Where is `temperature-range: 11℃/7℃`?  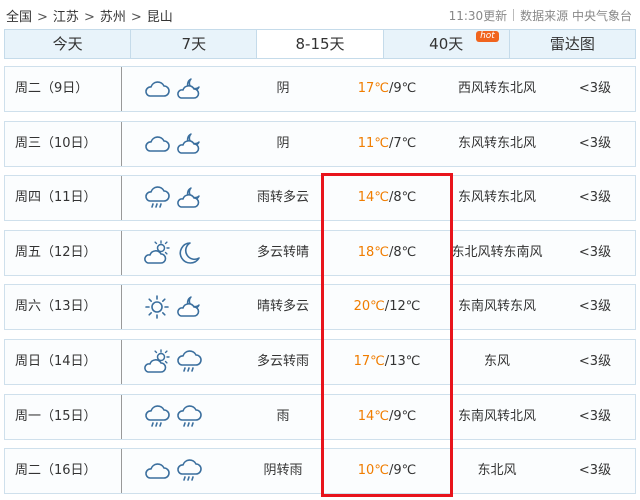 temperature-range: 11℃/7℃ is located at coordinates (387, 144).